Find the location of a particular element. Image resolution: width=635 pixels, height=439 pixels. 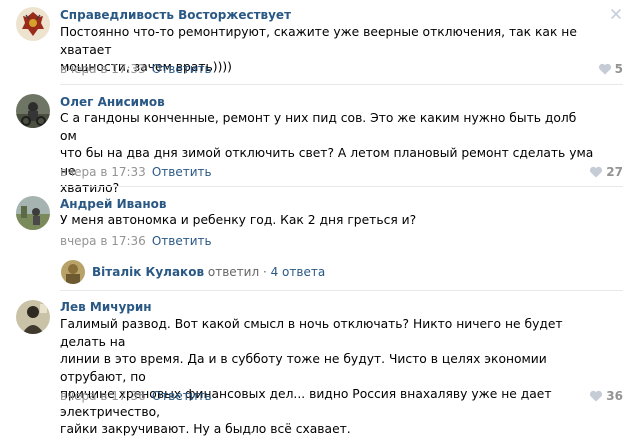

like-button: 27 is located at coordinates (606, 172).